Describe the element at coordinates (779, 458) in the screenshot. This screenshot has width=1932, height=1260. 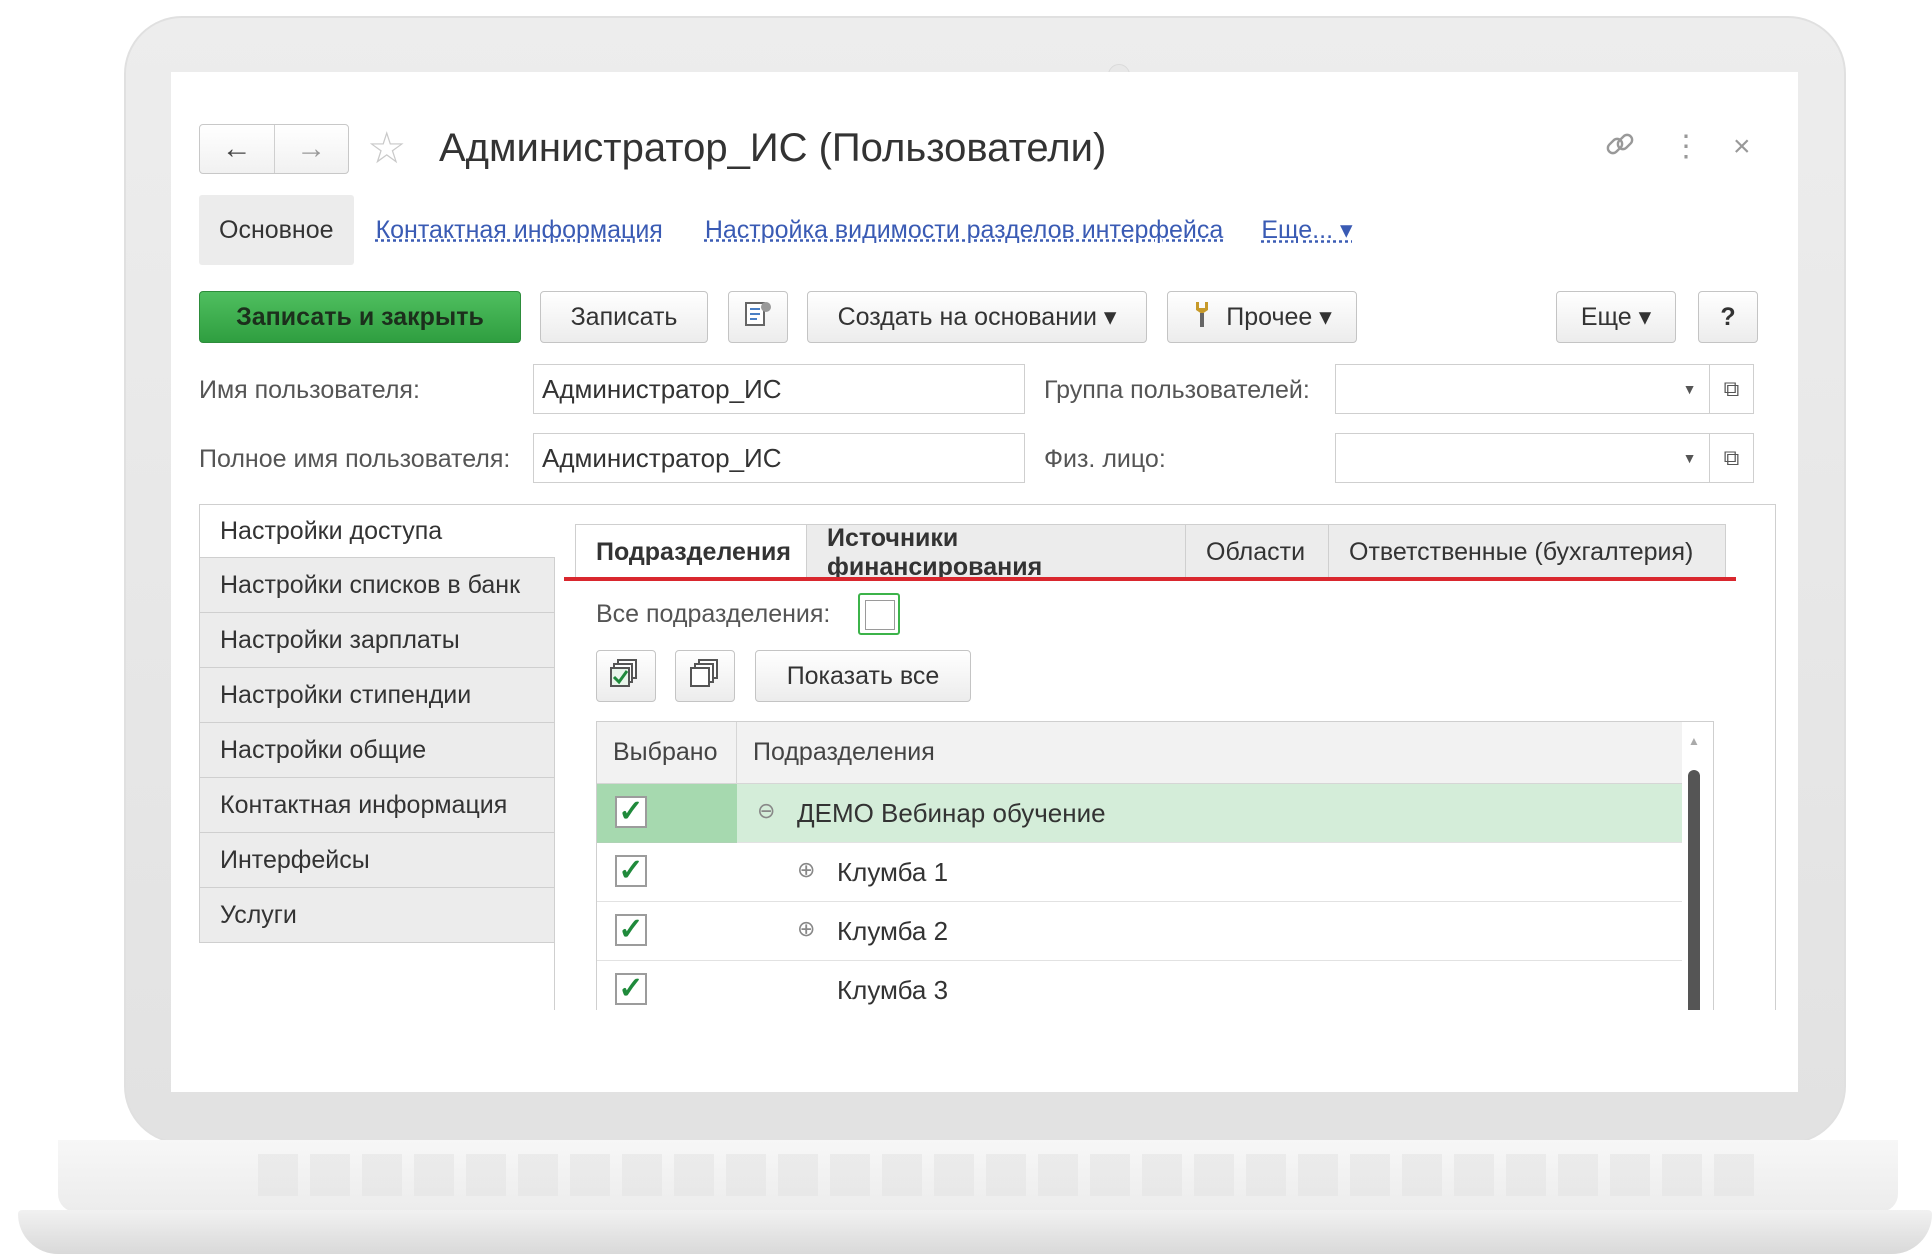
I see `fullname-field: Администратор_ИС` at that location.